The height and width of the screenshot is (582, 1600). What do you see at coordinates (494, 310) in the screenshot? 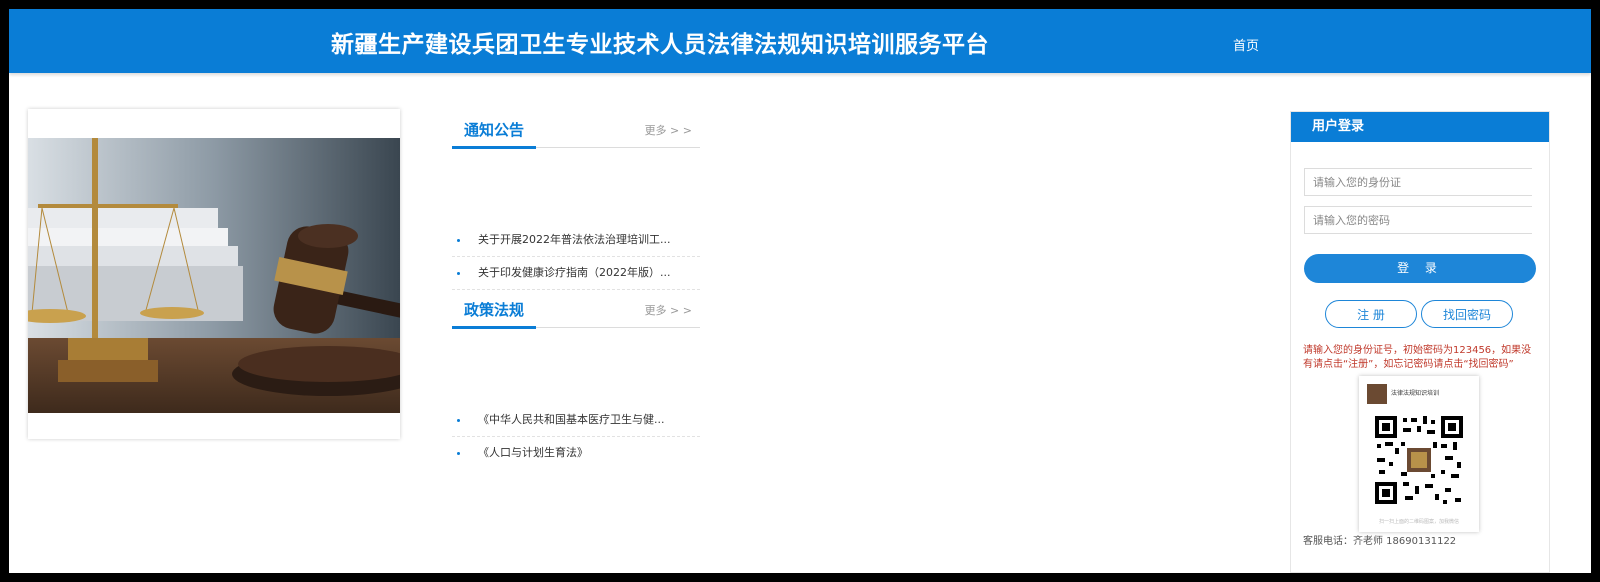
I see `policies-title: 政策法规` at bounding box center [494, 310].